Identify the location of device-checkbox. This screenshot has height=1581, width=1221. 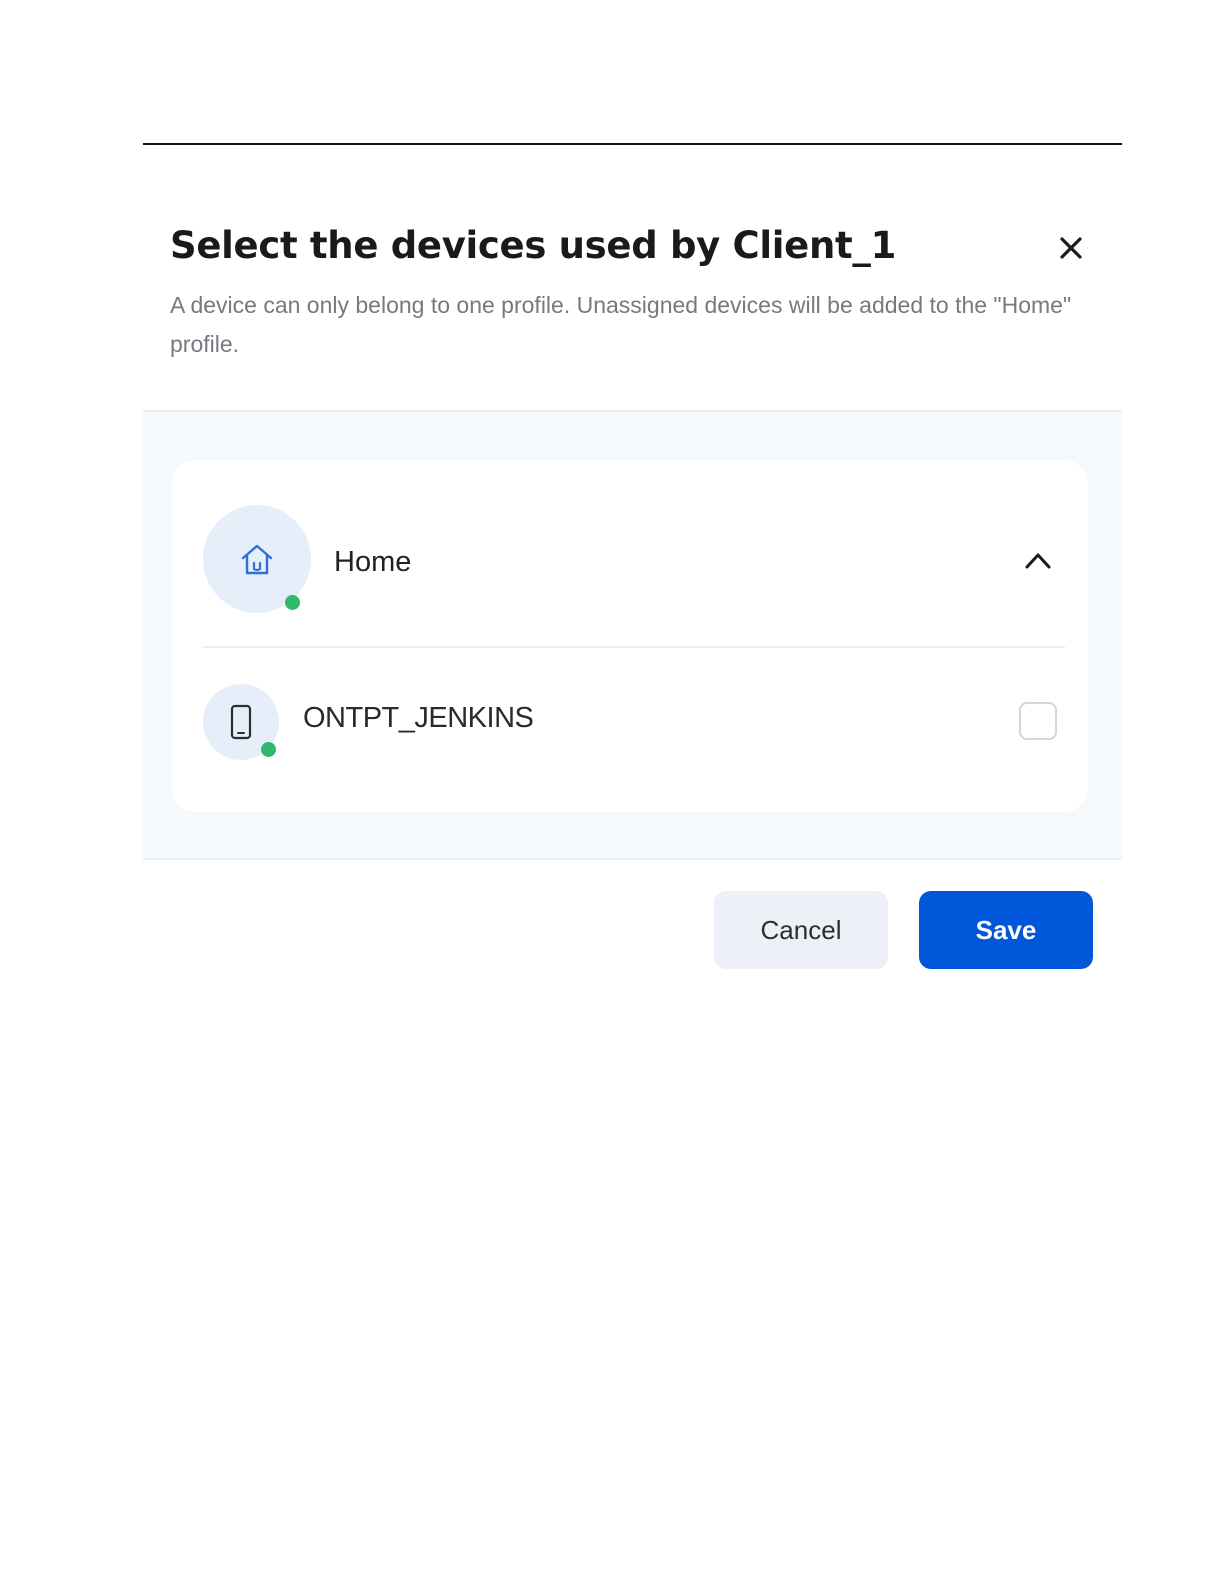
(1038, 721).